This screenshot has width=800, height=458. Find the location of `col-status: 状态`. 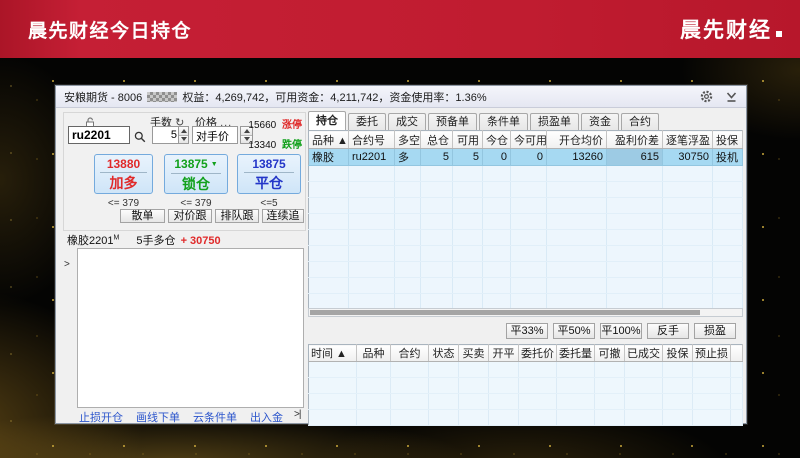

col-status: 状态 is located at coordinates (443, 353).